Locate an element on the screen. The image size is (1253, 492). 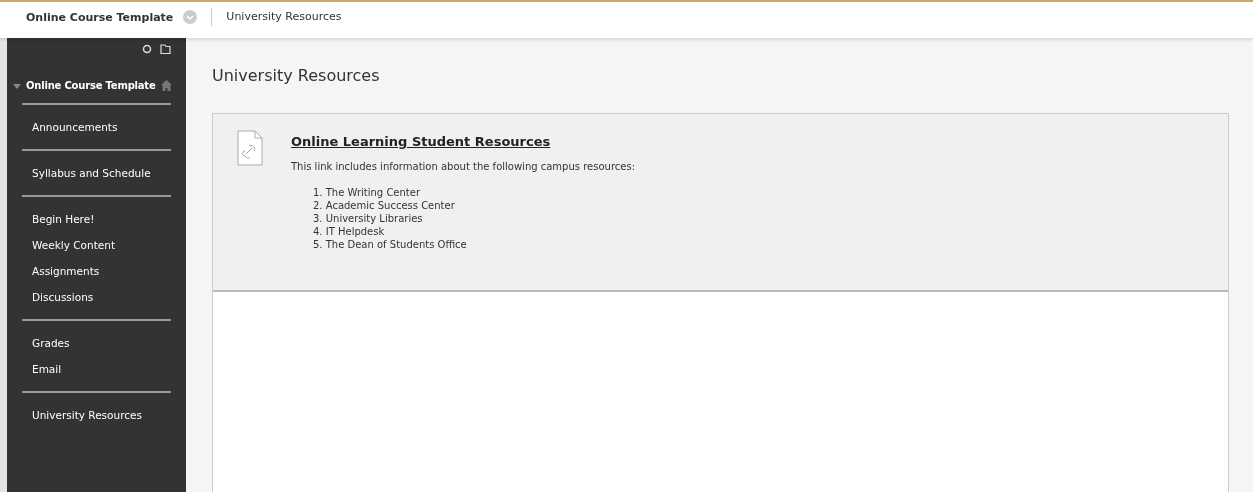
resource-list-item: 3. University Libraries is located at coordinates (368, 218).